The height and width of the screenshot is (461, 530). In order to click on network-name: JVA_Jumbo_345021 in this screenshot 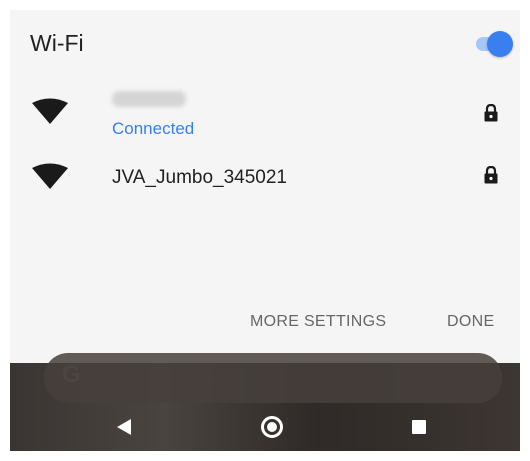, I will do `click(199, 177)`.